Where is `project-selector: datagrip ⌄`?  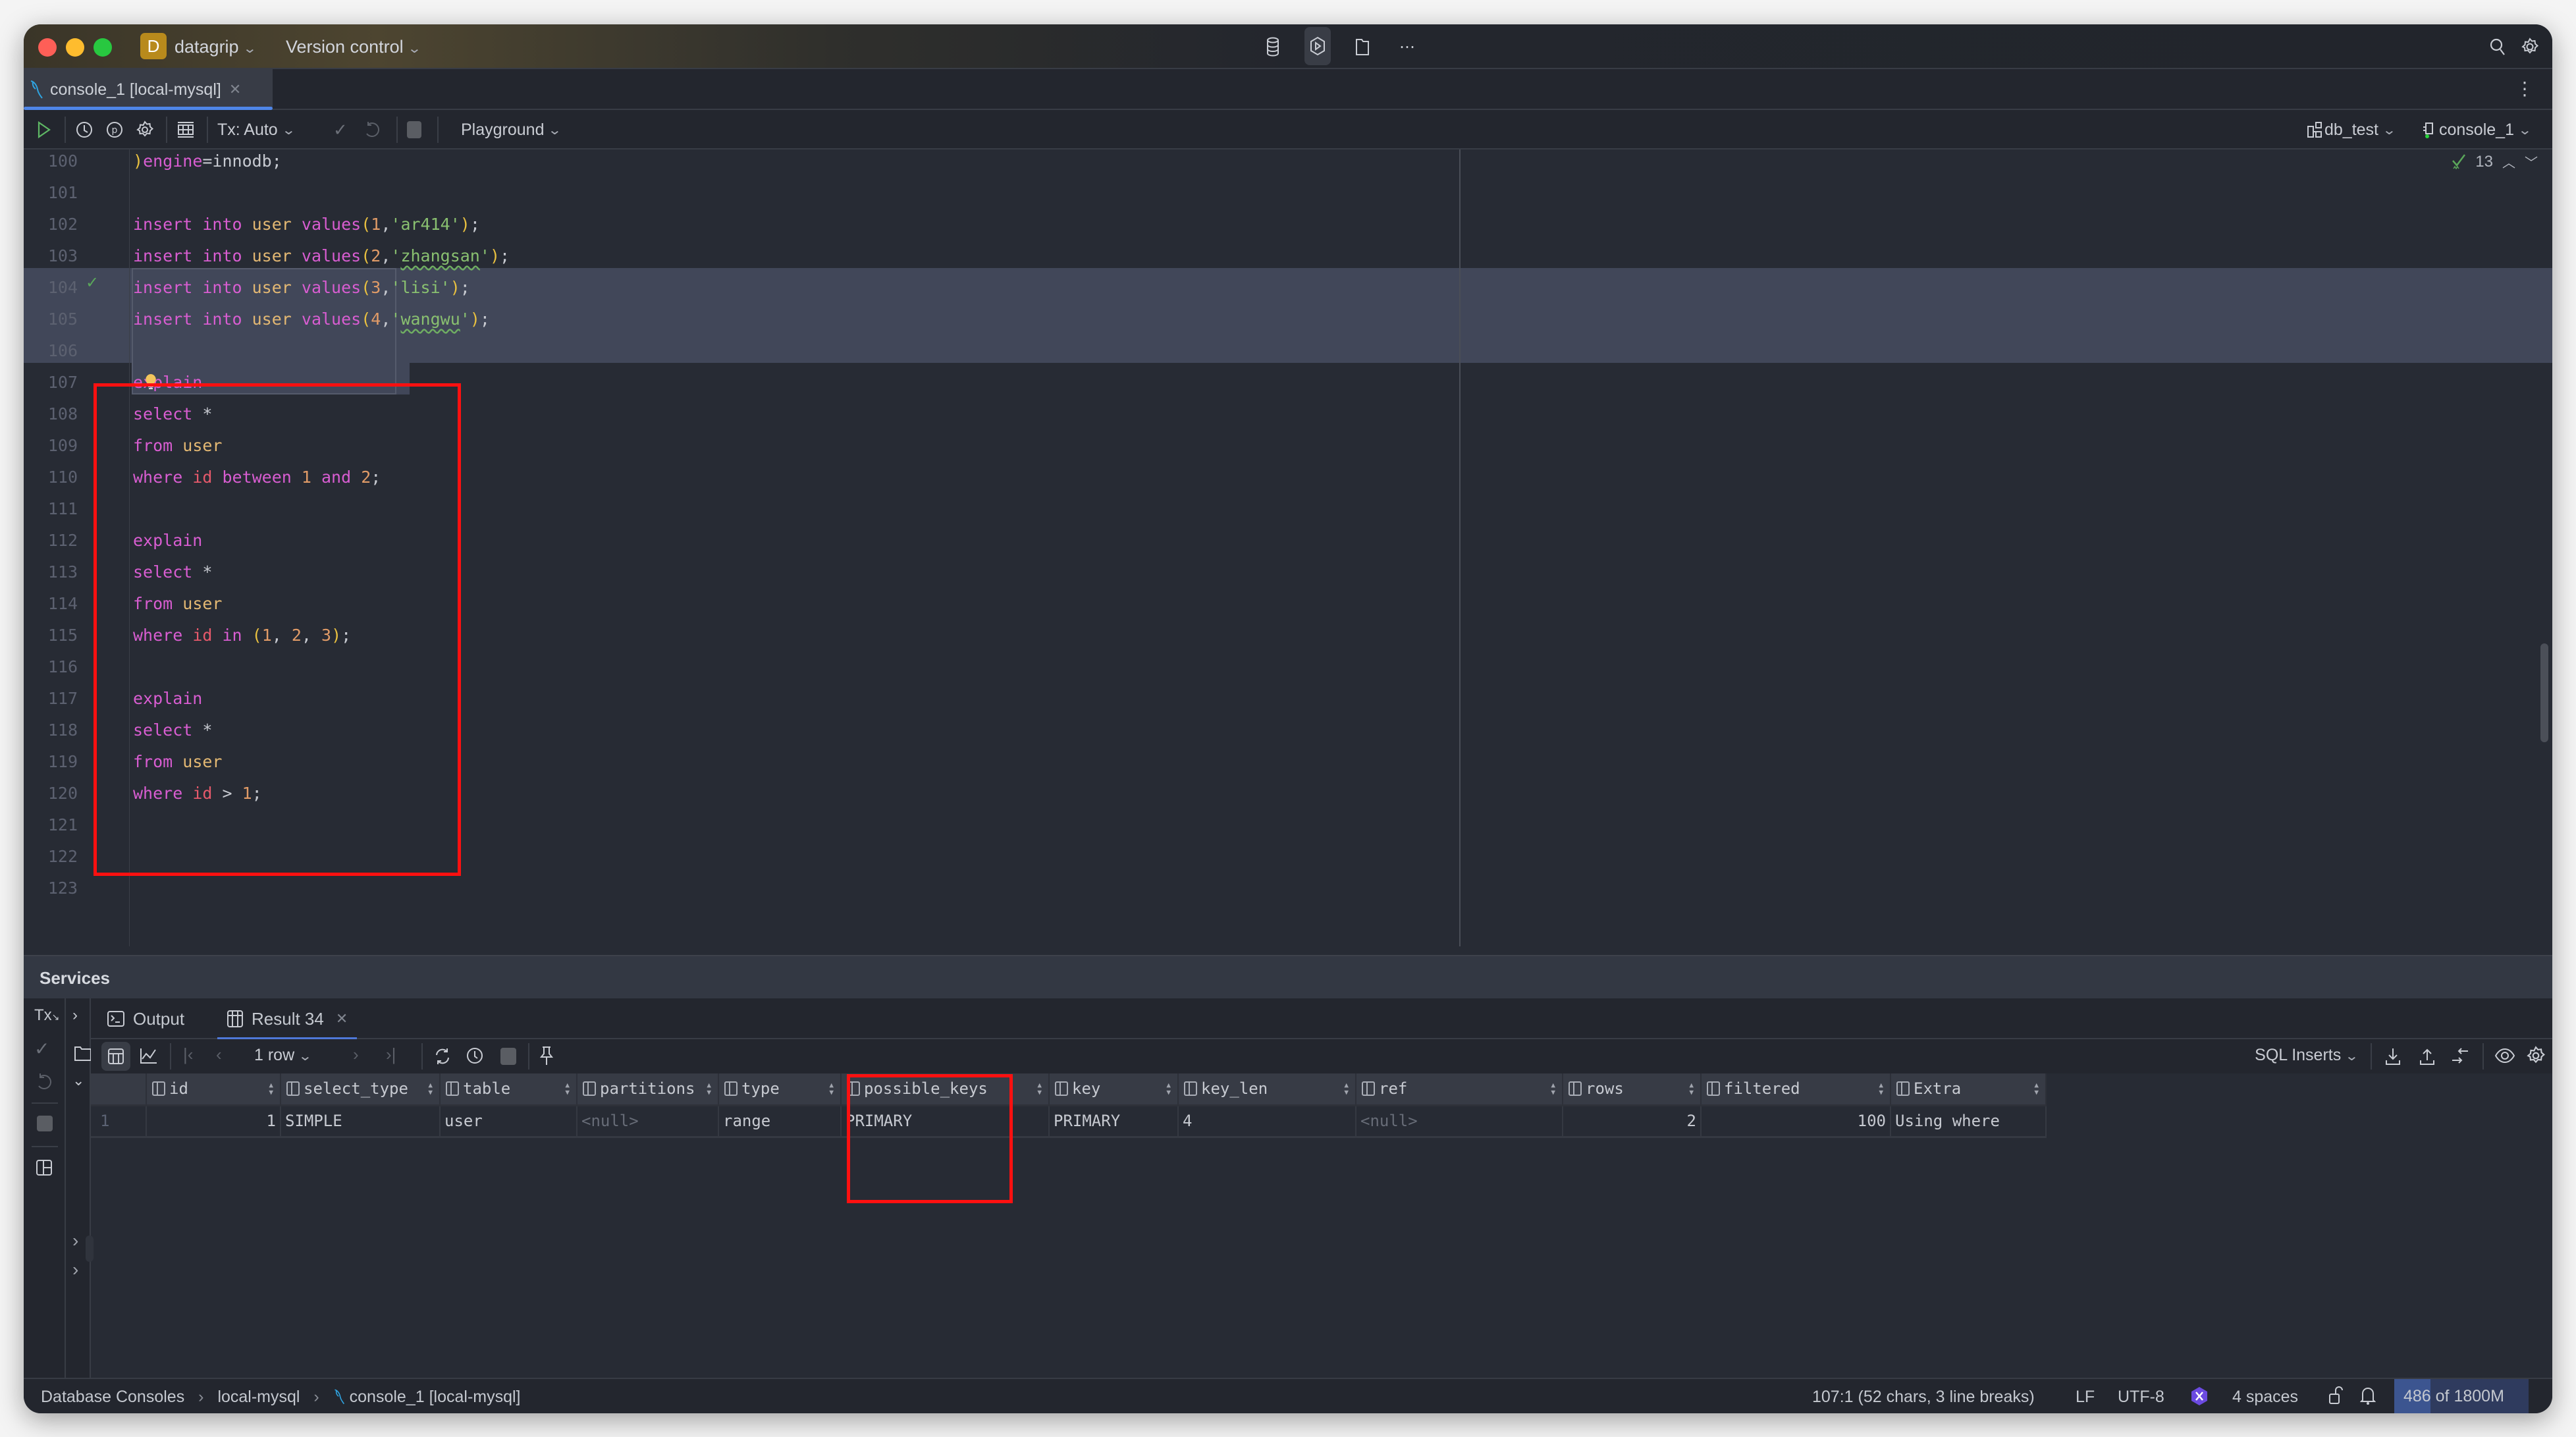 project-selector: datagrip ⌄ is located at coordinates (216, 48).